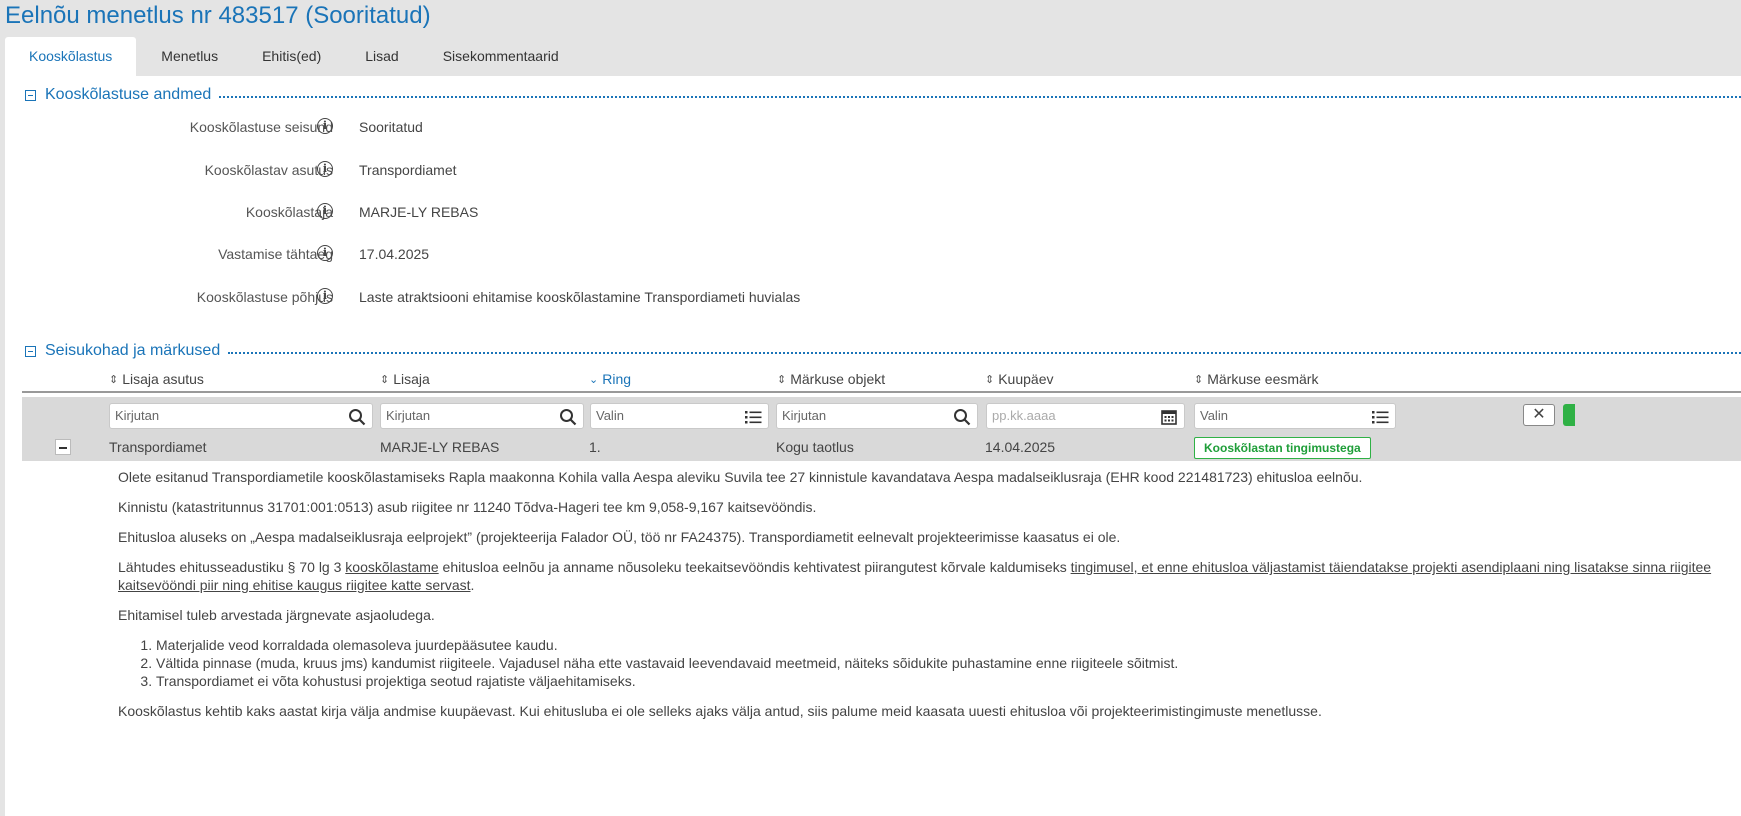  I want to click on clear-filters-button: ✕, so click(1539, 415).